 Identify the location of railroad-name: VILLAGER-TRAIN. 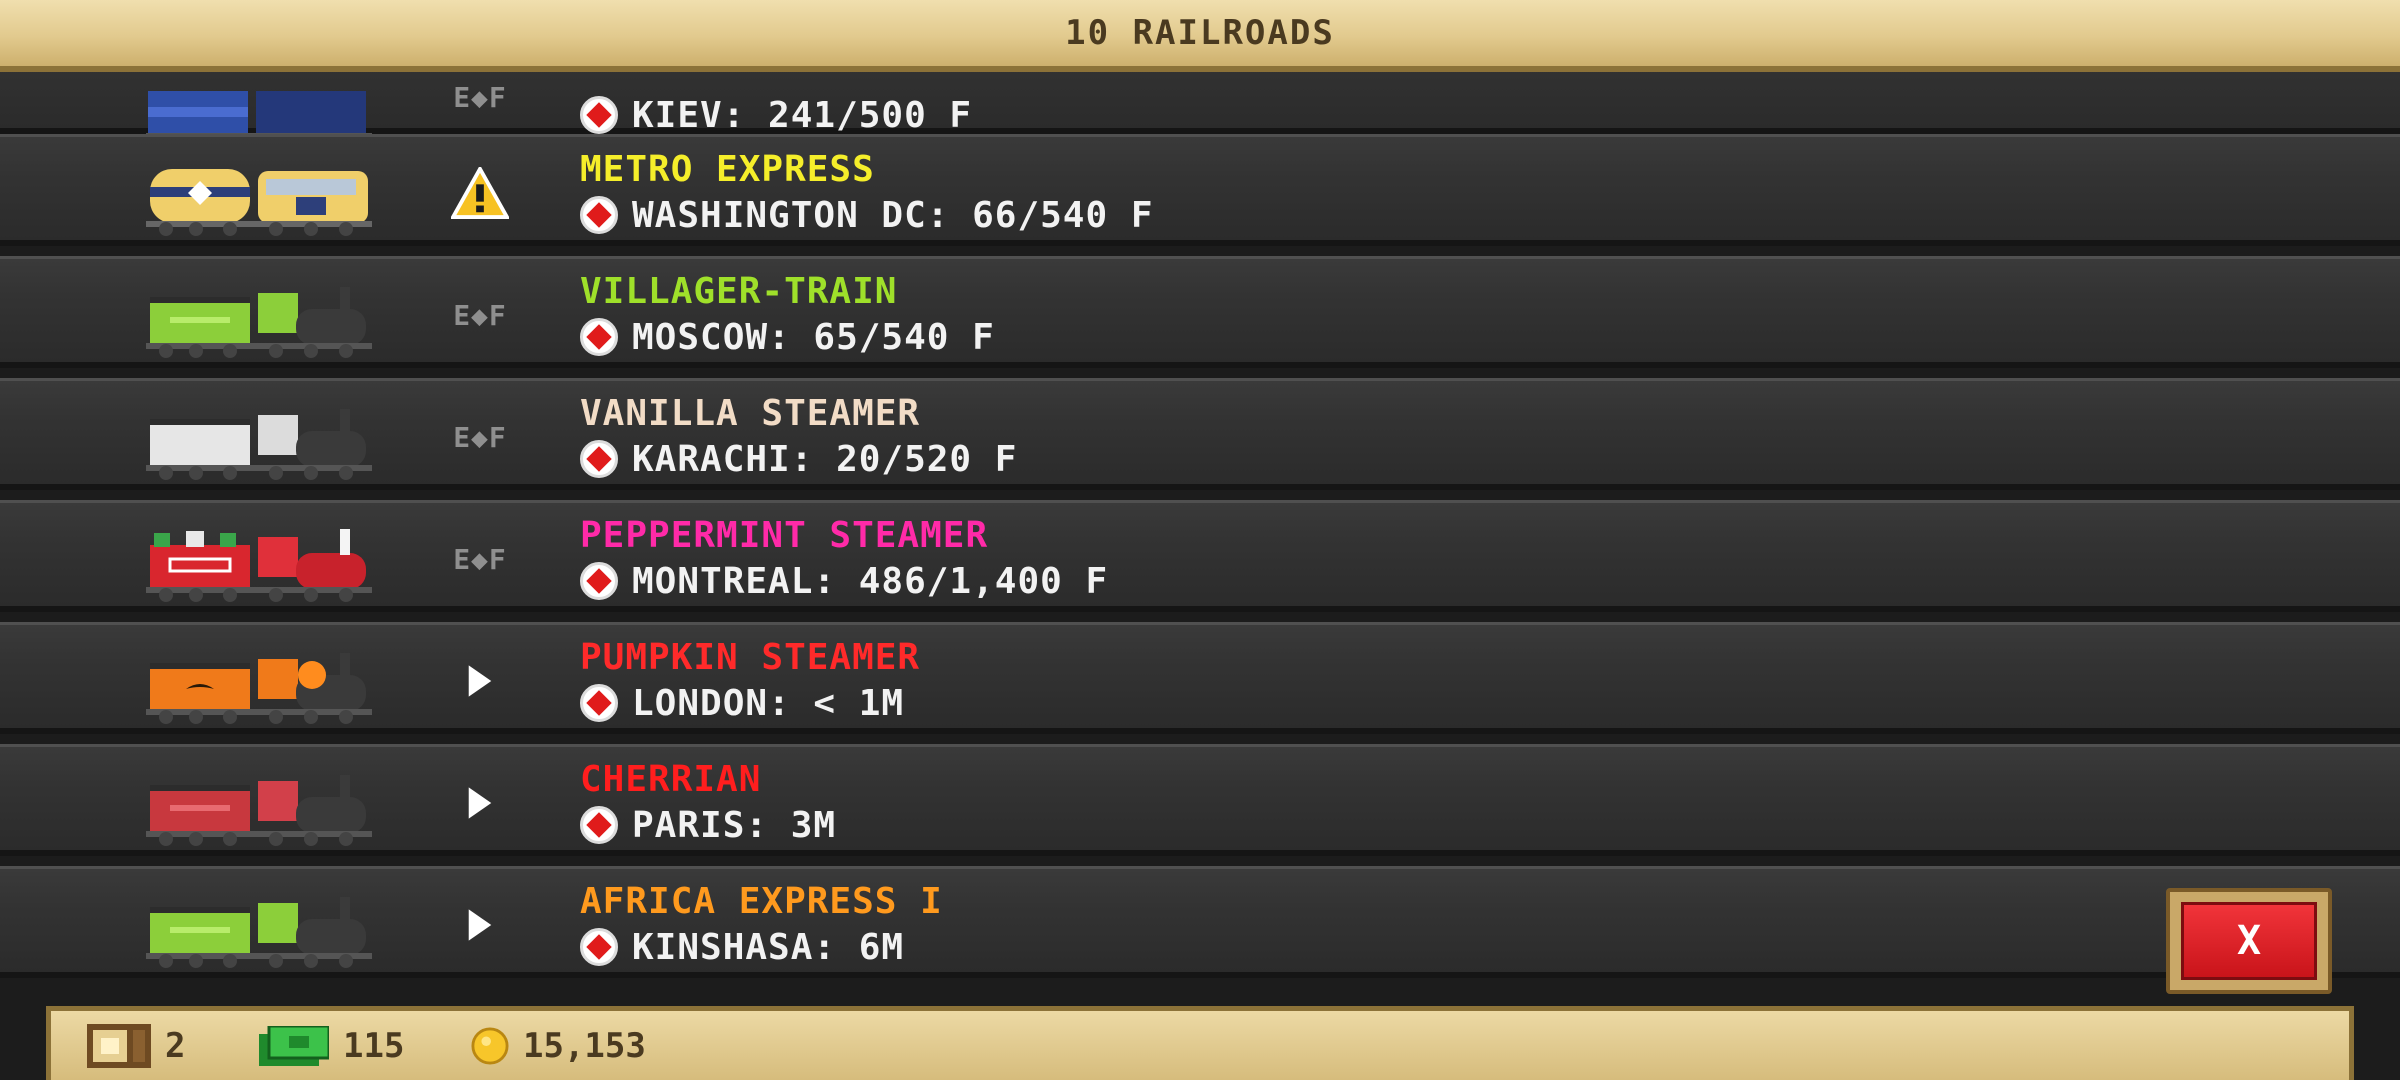
(739, 291).